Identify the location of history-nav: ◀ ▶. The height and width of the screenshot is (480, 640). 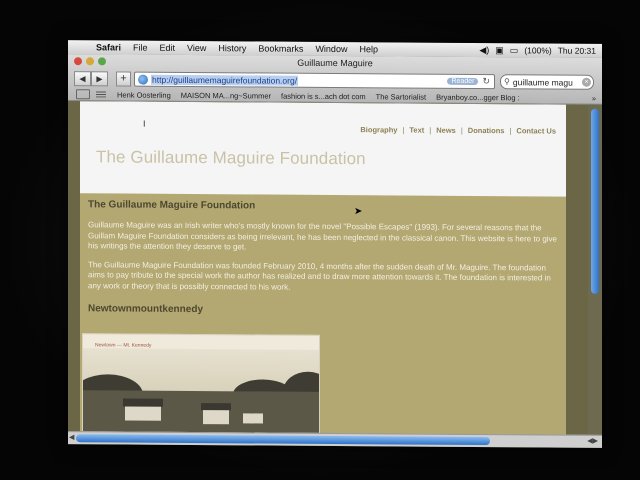
(91, 79).